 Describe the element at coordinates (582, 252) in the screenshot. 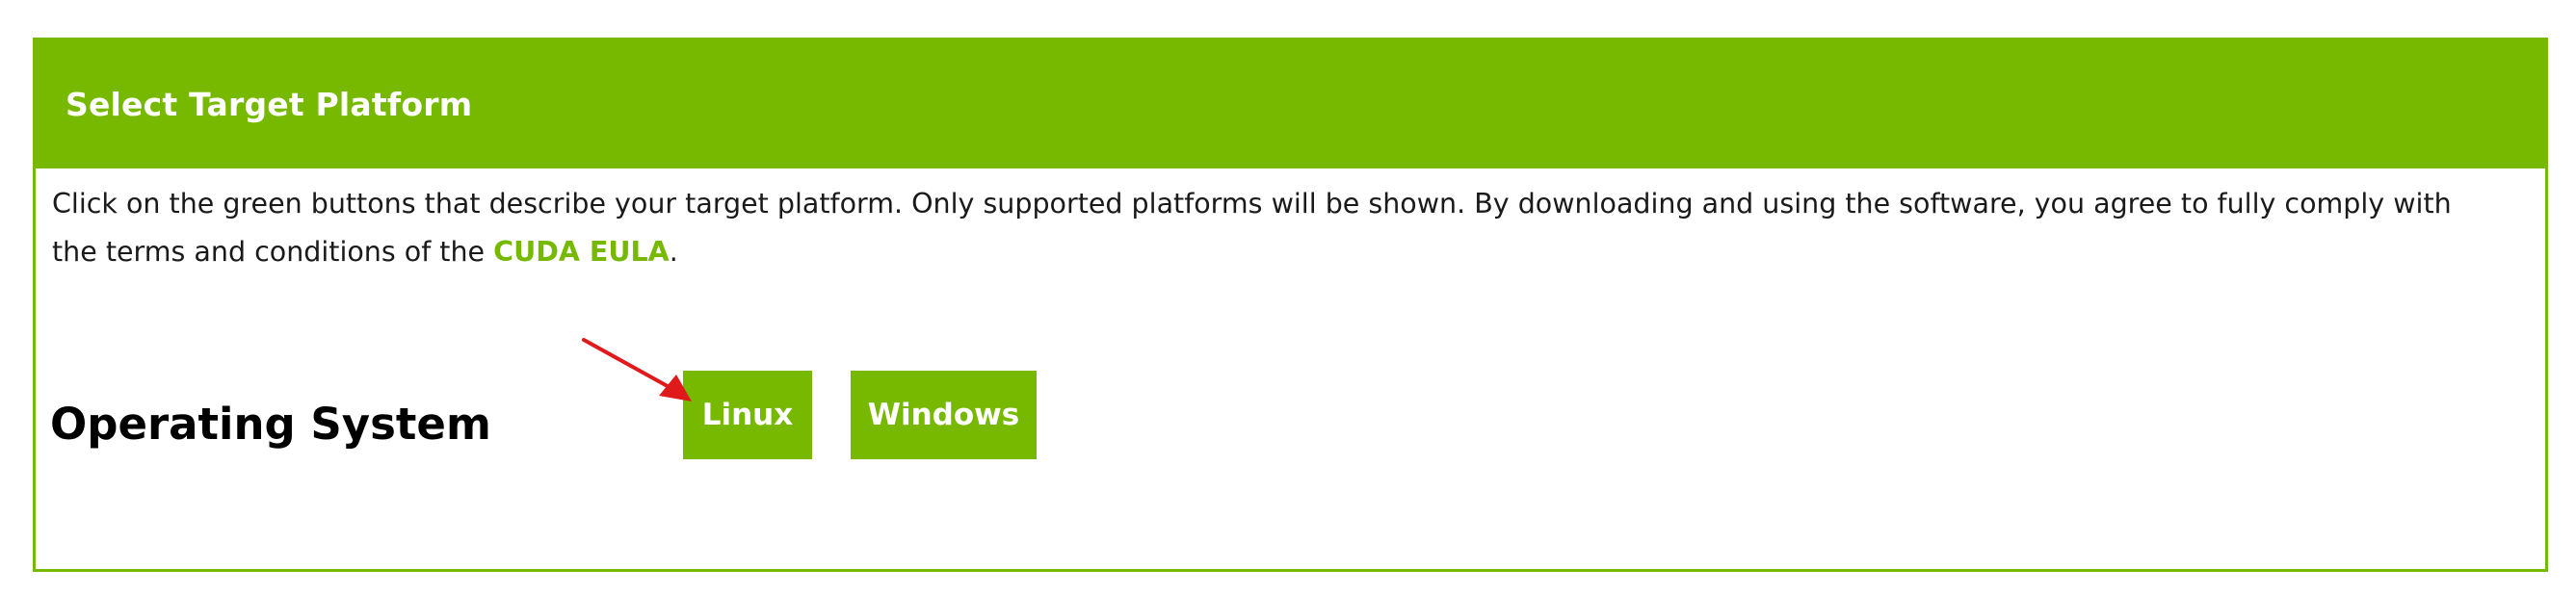

I see `cuda-eula-link: CUDA EULA` at that location.